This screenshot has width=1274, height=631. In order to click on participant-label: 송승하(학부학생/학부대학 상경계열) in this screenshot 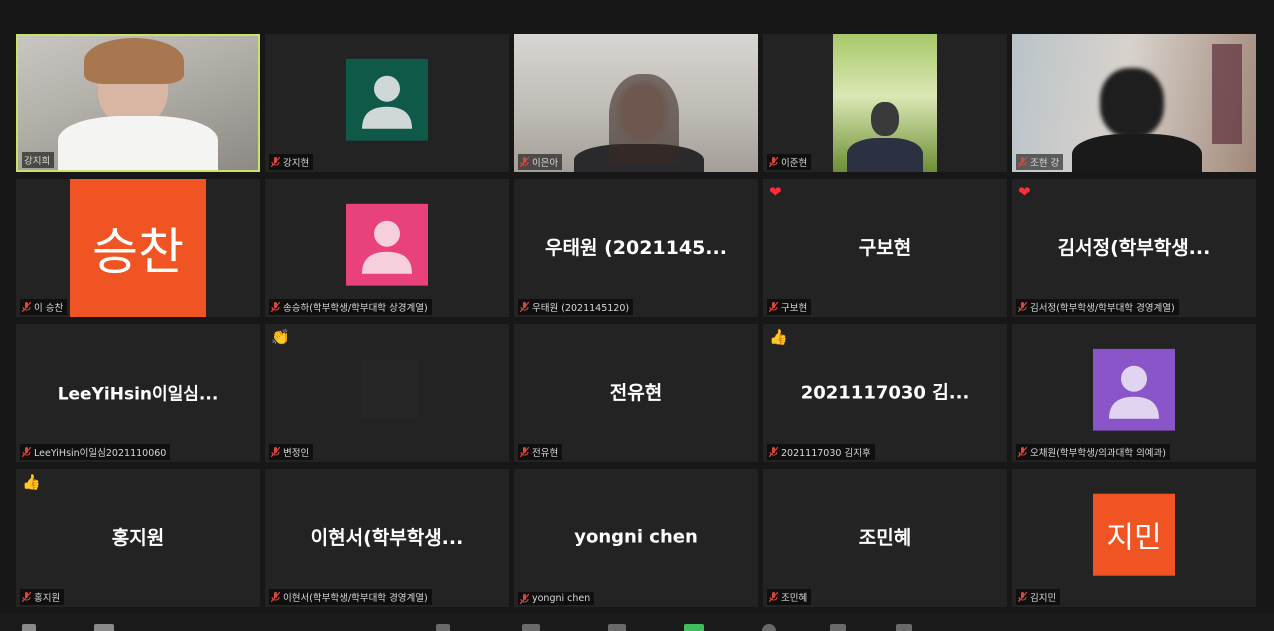, I will do `click(350, 307)`.